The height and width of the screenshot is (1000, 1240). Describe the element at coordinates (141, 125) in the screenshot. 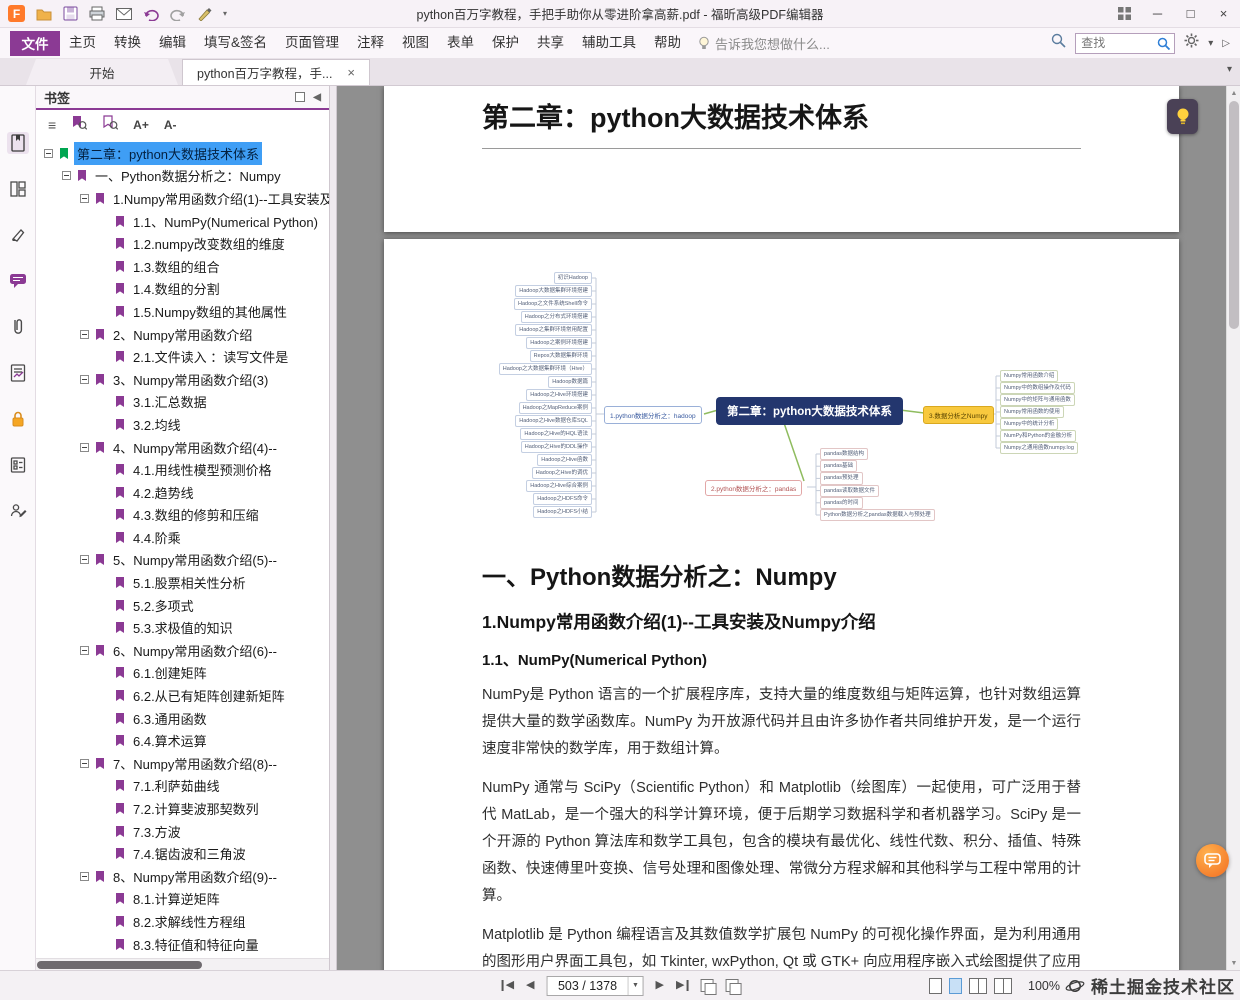

I see `font-increase-button: A+` at that location.